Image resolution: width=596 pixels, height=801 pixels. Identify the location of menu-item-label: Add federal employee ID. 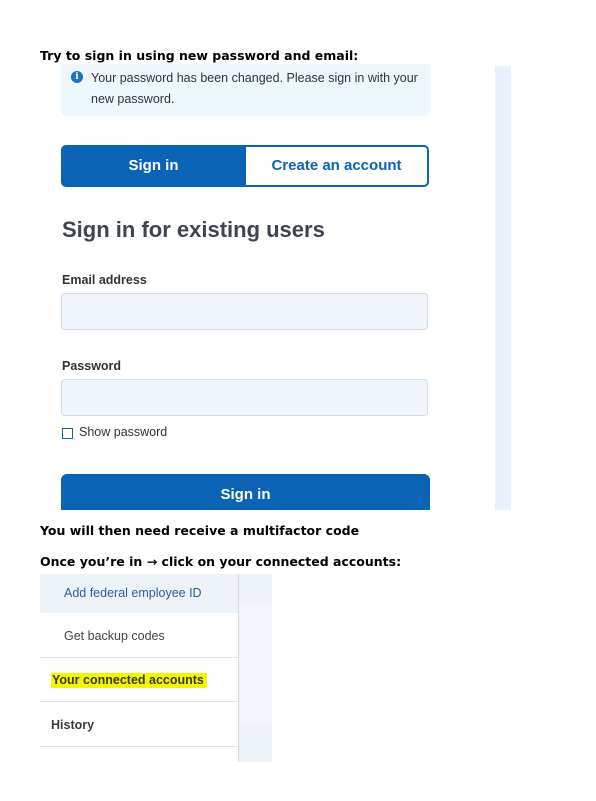
(133, 593).